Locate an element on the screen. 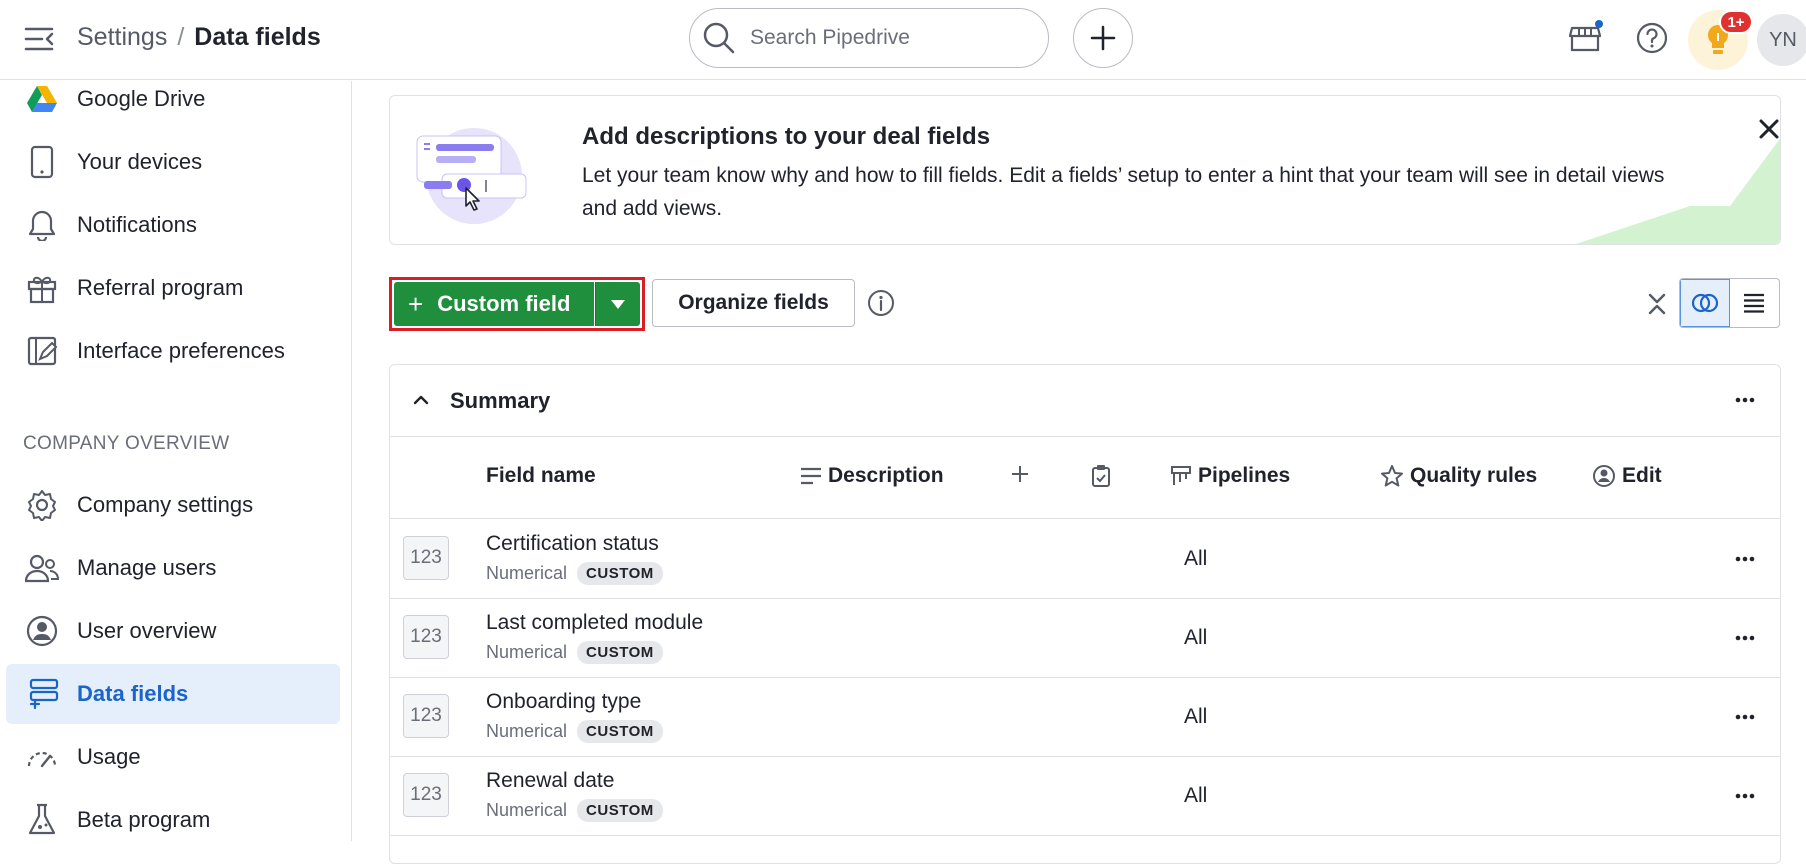 This screenshot has height=864, width=1806. view-grouped-button is located at coordinates (1705, 303).